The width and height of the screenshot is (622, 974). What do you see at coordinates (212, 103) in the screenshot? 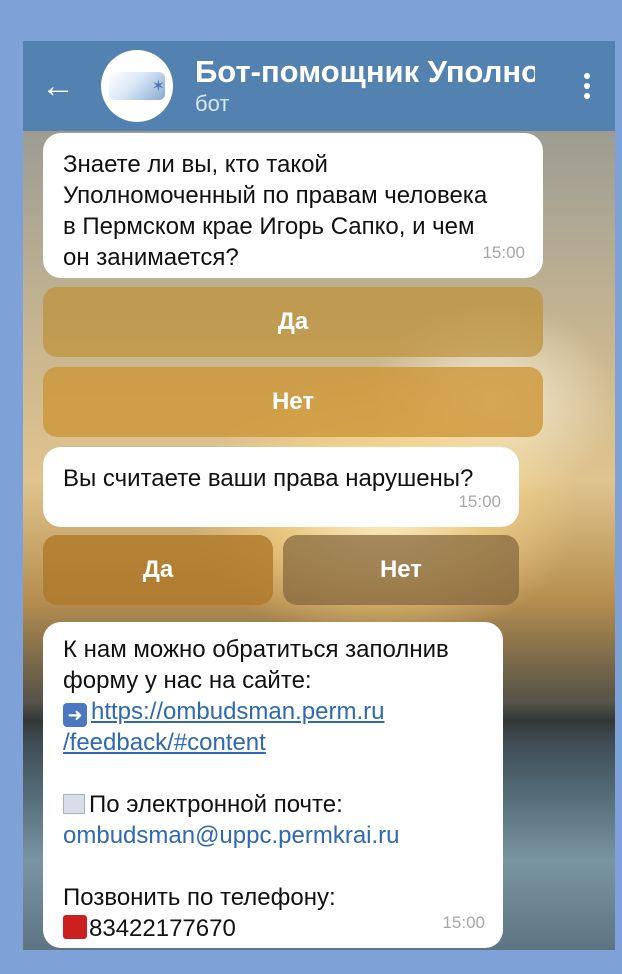
I see `chat-subtitle: бот` at bounding box center [212, 103].